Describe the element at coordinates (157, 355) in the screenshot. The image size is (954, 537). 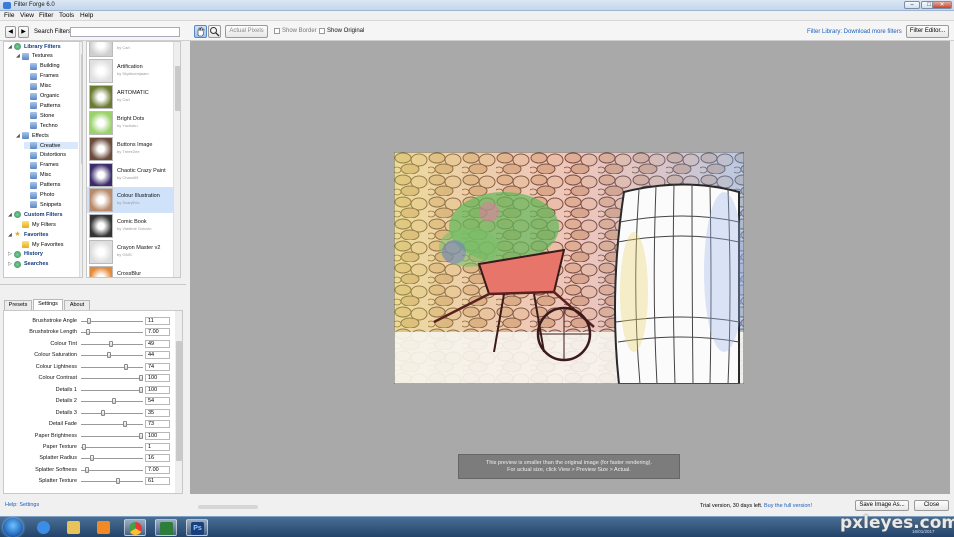
I see `setting-value-input: 44` at that location.